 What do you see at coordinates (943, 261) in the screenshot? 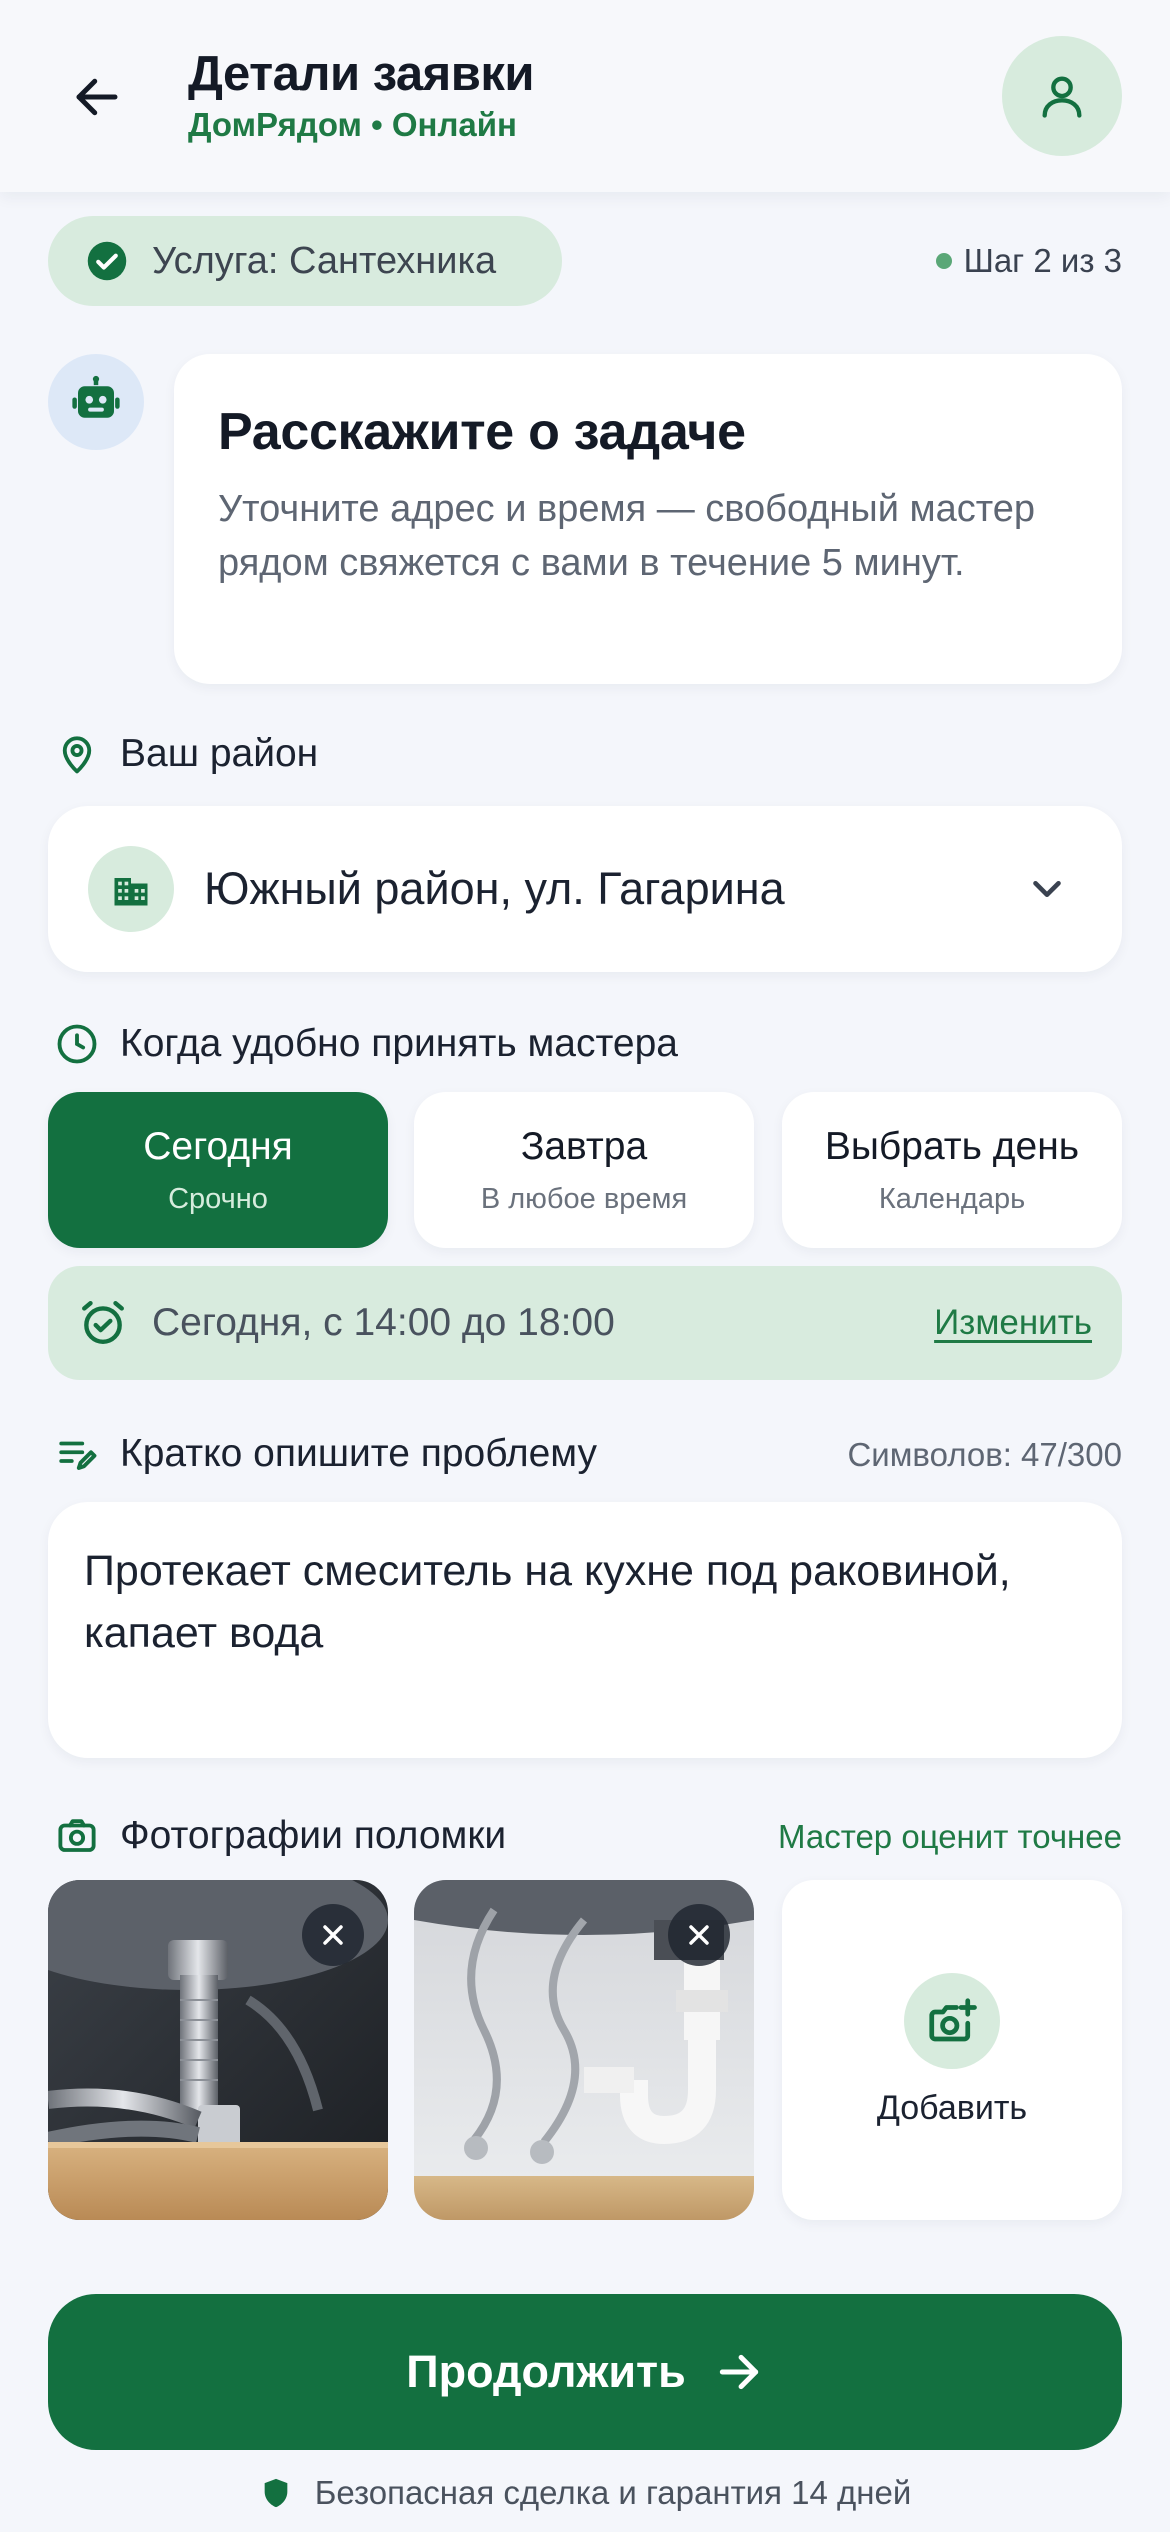
I see `step-dot` at bounding box center [943, 261].